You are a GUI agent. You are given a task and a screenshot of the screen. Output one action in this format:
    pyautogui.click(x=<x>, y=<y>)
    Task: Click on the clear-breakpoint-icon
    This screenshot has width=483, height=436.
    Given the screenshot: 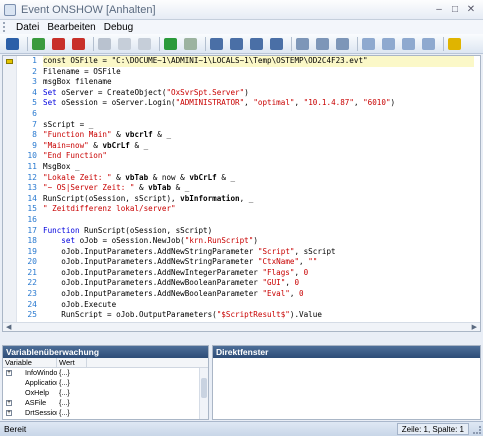 What is the action you would take?
    pyautogui.click(x=322, y=44)
    